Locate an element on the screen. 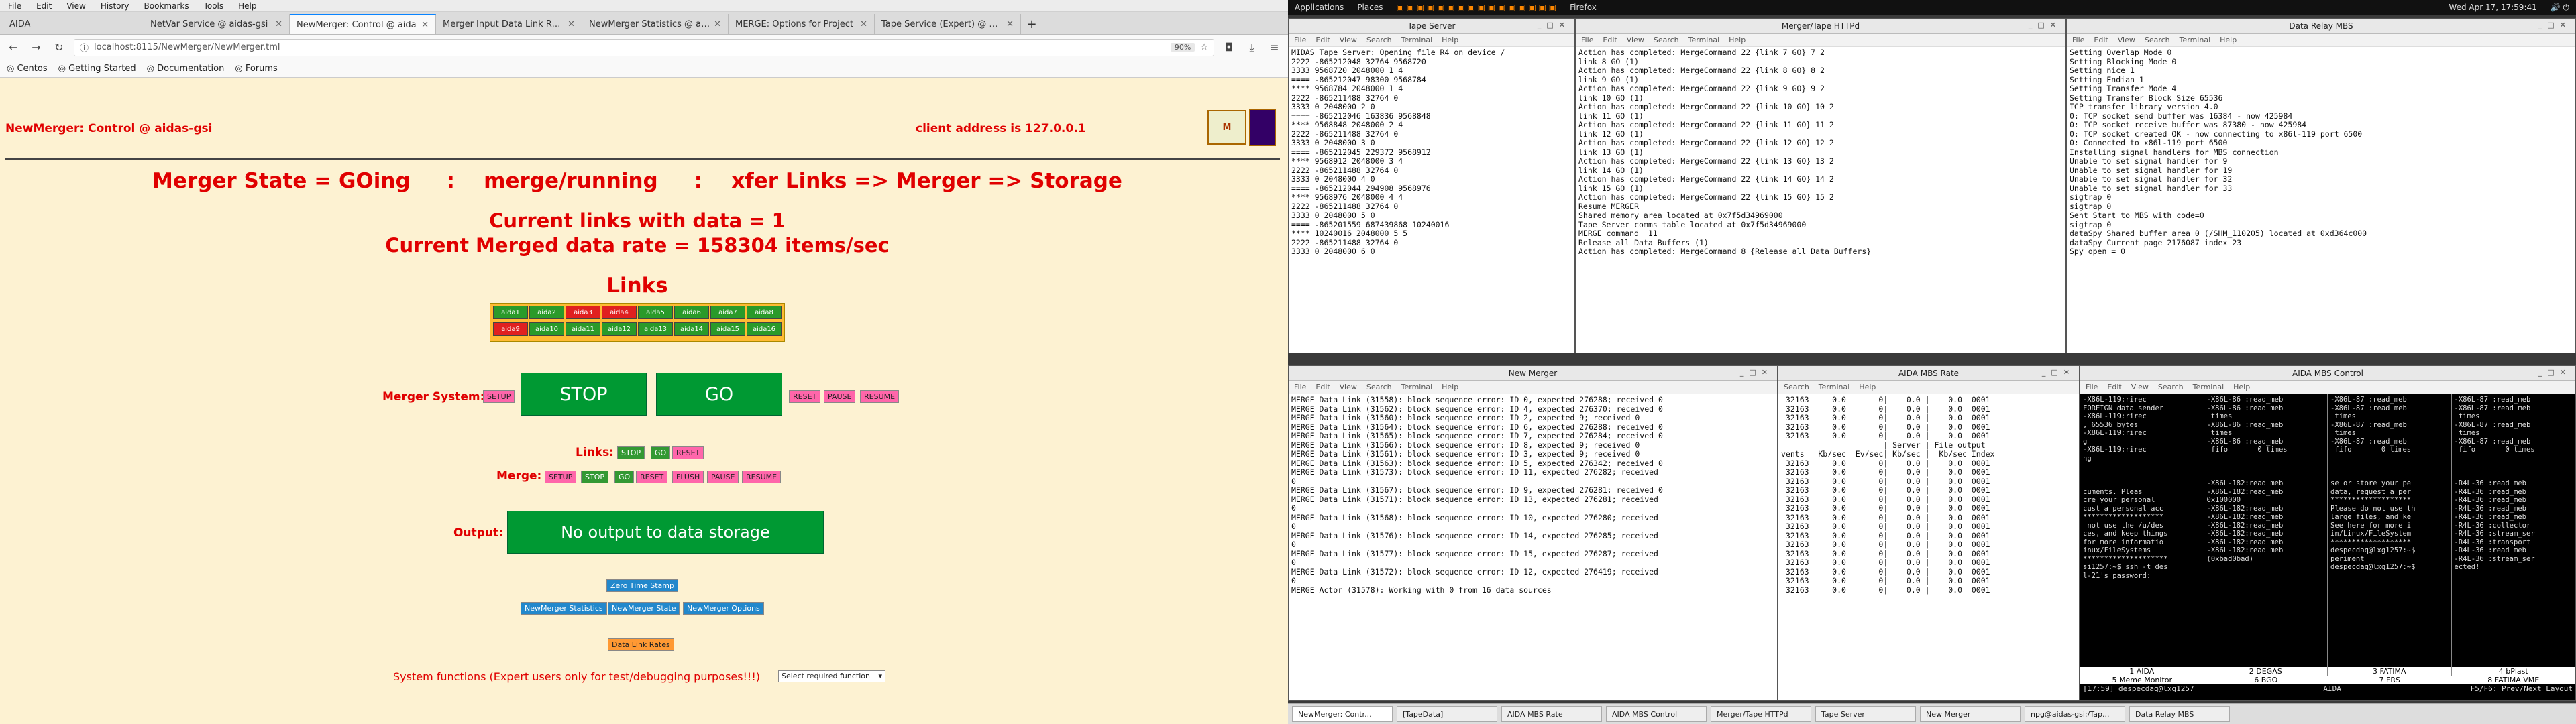  menu-view: View is located at coordinates (75, 6).